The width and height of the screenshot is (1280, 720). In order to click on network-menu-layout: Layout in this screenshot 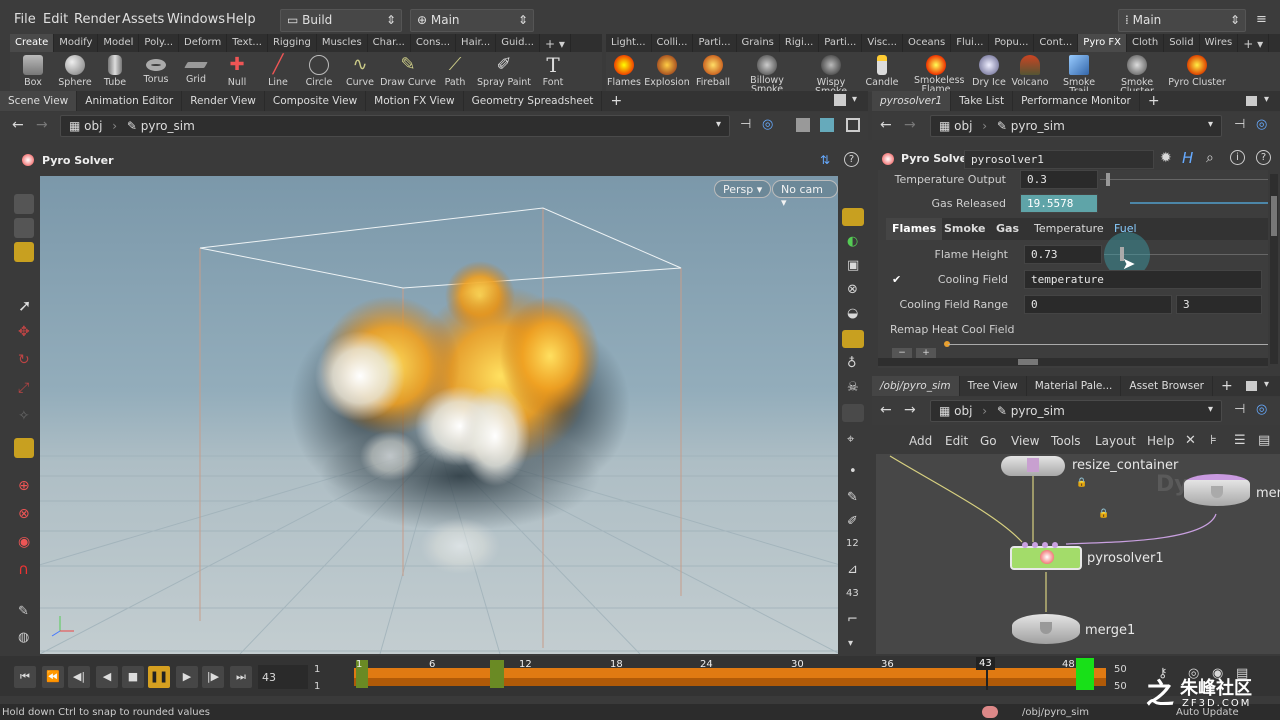, I will do `click(1115, 441)`.